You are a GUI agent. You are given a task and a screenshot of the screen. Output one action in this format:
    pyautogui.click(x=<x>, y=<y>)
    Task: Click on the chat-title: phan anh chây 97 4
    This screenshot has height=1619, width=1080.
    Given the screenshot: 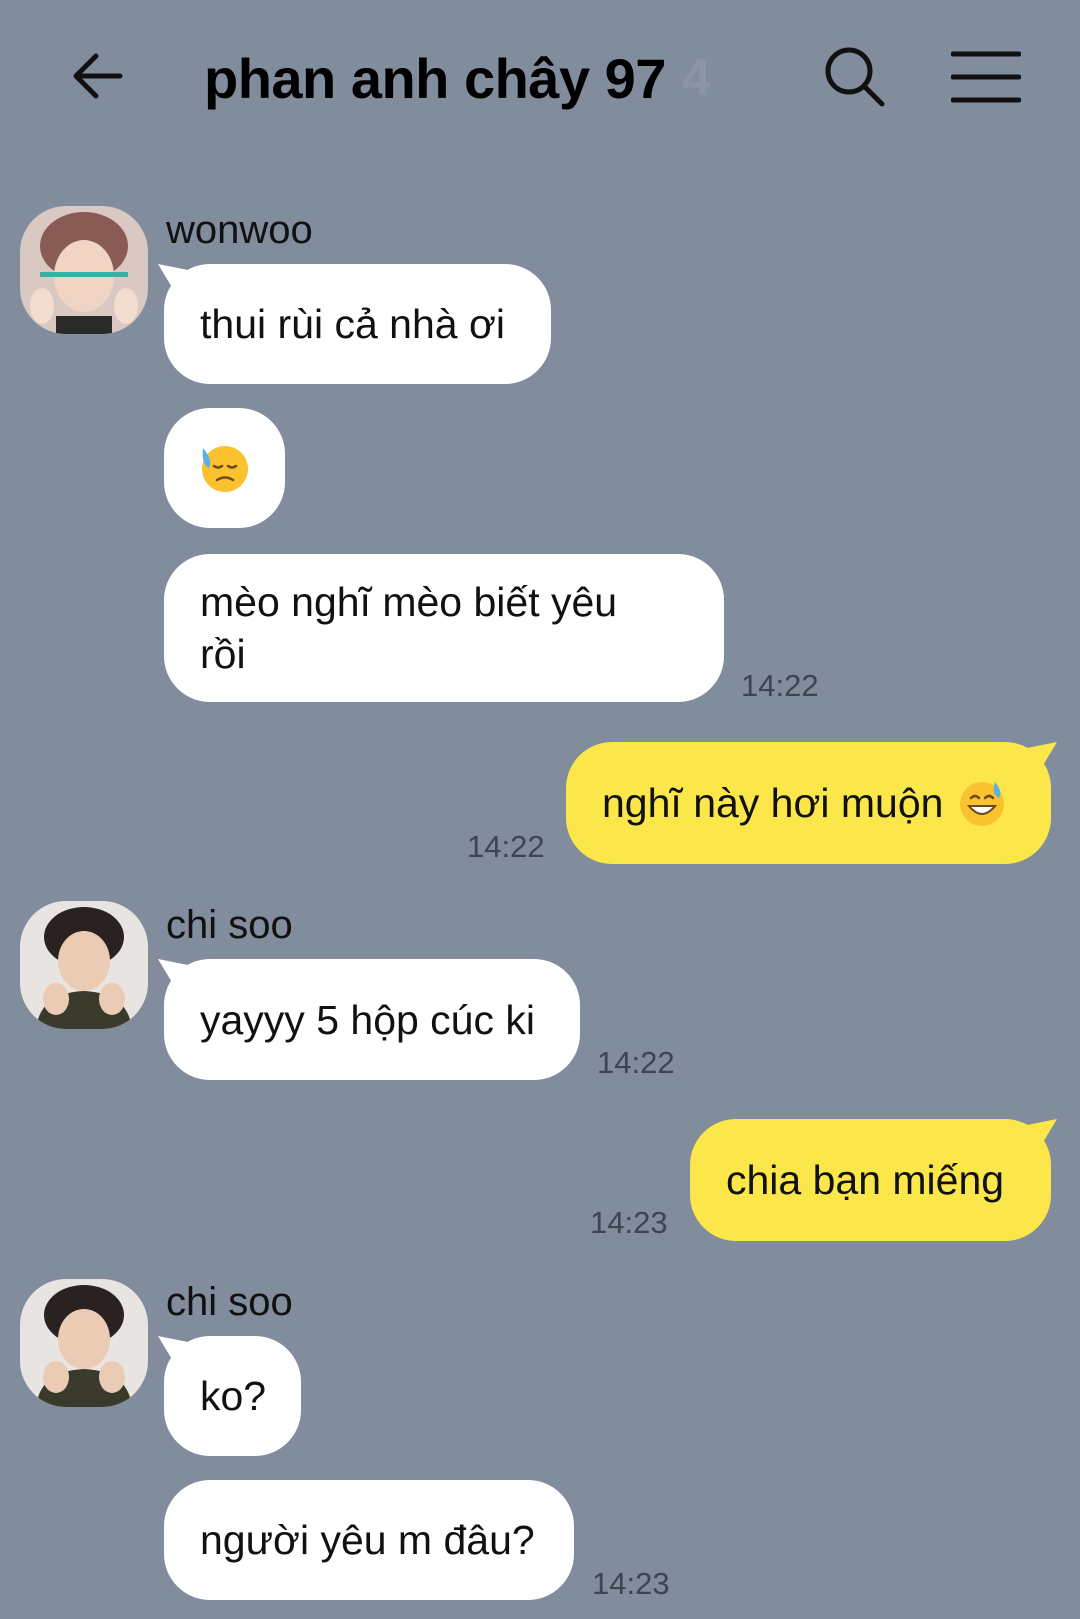 What is the action you would take?
    pyautogui.click(x=457, y=78)
    